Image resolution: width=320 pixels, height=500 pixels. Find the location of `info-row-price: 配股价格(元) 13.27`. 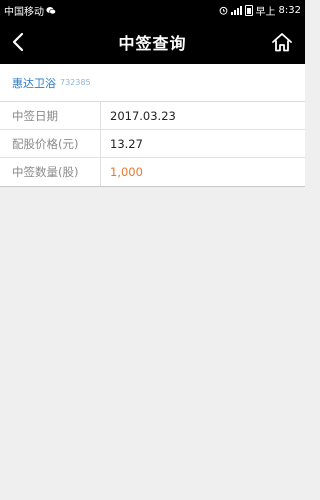

info-row-price: 配股价格(元) 13.27 is located at coordinates (152, 144).